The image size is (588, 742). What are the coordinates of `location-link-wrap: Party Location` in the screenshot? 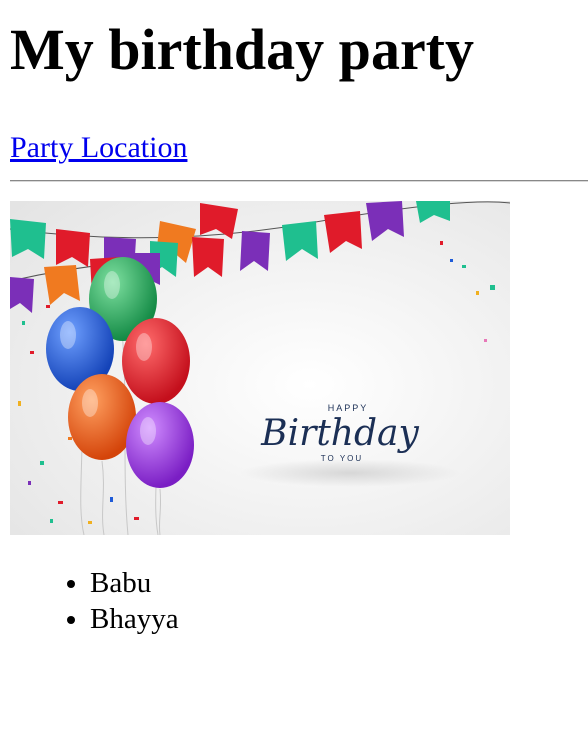 It's located at (299, 148).